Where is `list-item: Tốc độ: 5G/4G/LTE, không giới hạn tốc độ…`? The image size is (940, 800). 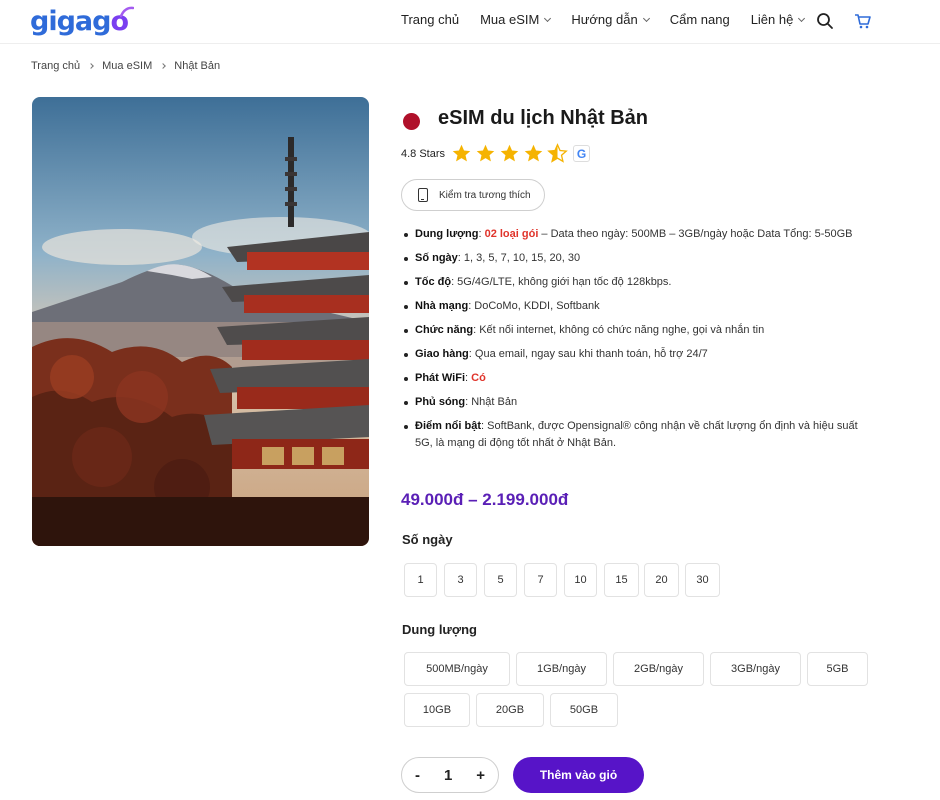 list-item: Tốc độ: 5G/4G/LTE, không giới hạn tốc độ… is located at coordinates (636, 282).